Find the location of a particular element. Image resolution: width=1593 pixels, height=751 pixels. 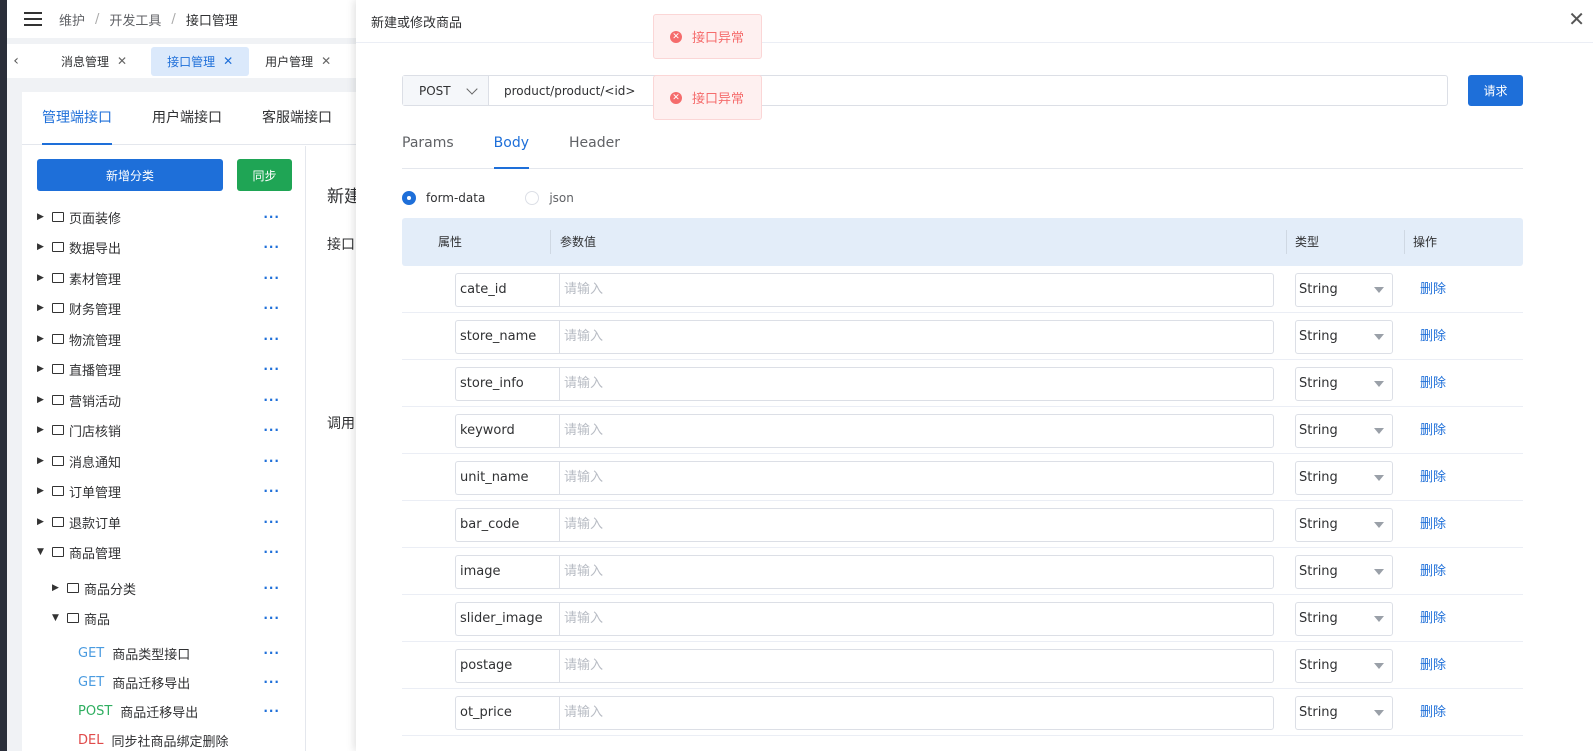

tab-user-api: 用户端接口 is located at coordinates (187, 118).